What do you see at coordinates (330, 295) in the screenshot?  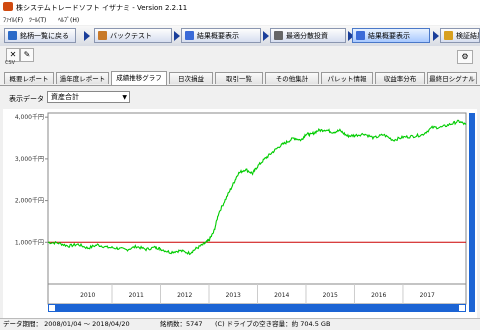 I see `x-tick-label: 2015` at bounding box center [330, 295].